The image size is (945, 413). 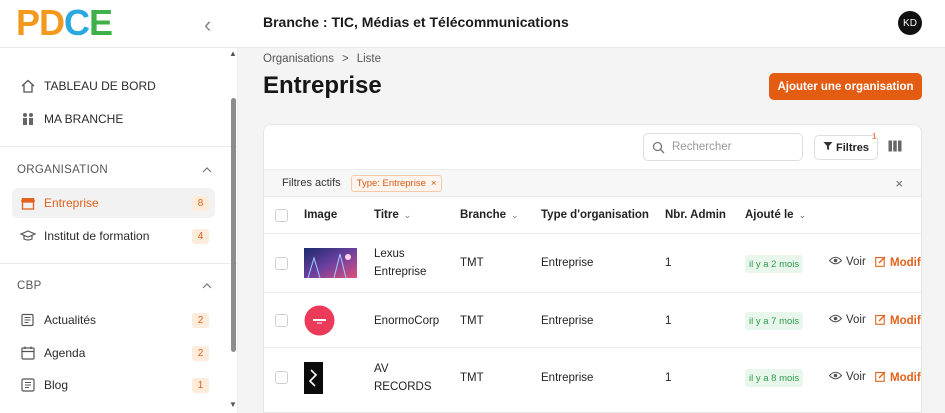 I want to click on breadcrumb-organisations: Organisations, so click(x=298, y=59).